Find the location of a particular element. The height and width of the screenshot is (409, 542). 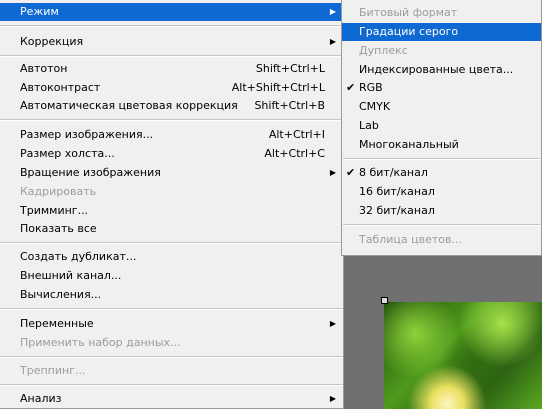

menu-item-mode-label: Режим is located at coordinates (39, 11).